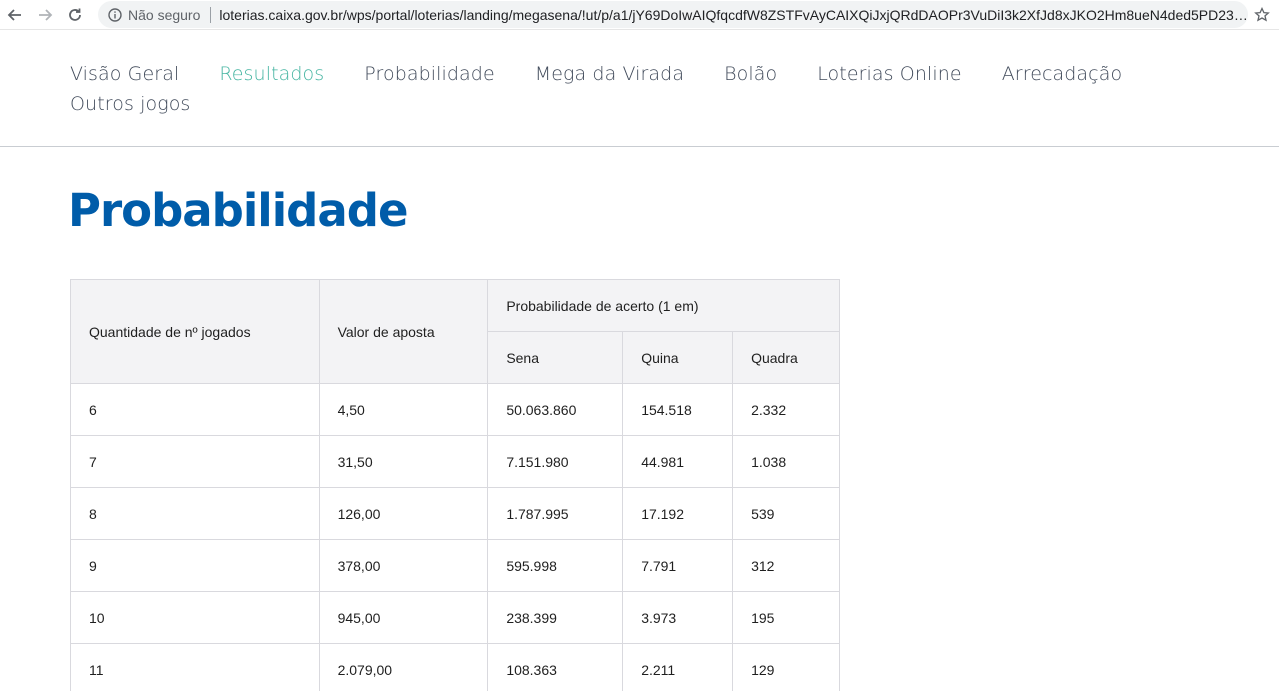  Describe the element at coordinates (678, 565) in the screenshot. I see `cell-quina: 7.791` at that location.